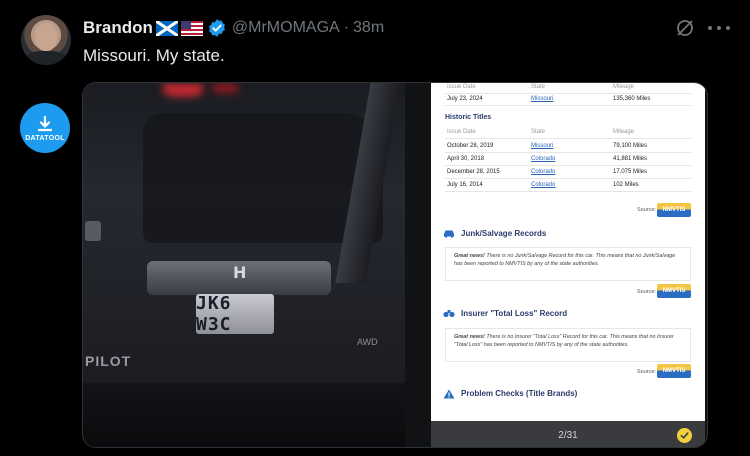 The height and width of the screenshot is (456, 750). I want to click on avatar-shirt, so click(46, 58).